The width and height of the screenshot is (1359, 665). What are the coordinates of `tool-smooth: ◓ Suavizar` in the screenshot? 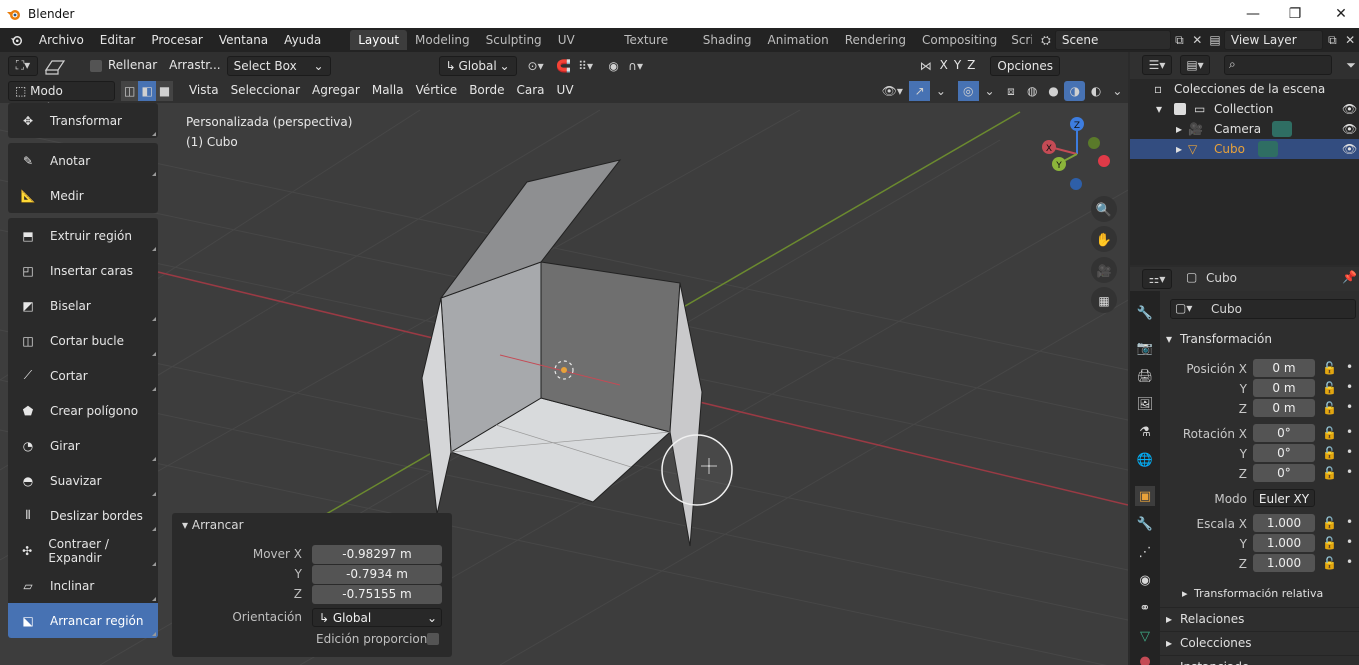 It's located at (83, 480).